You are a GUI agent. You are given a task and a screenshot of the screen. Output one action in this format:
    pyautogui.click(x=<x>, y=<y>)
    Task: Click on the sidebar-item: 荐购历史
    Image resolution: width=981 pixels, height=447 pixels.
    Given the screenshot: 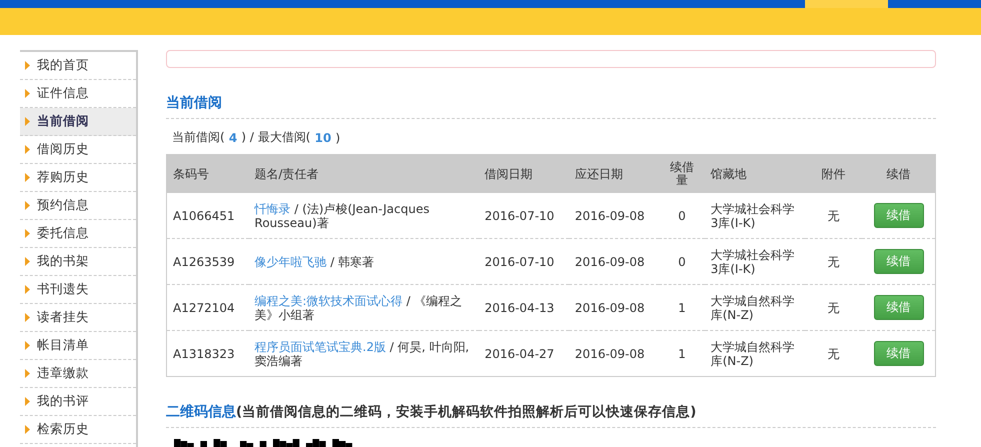 What is the action you would take?
    pyautogui.click(x=78, y=178)
    